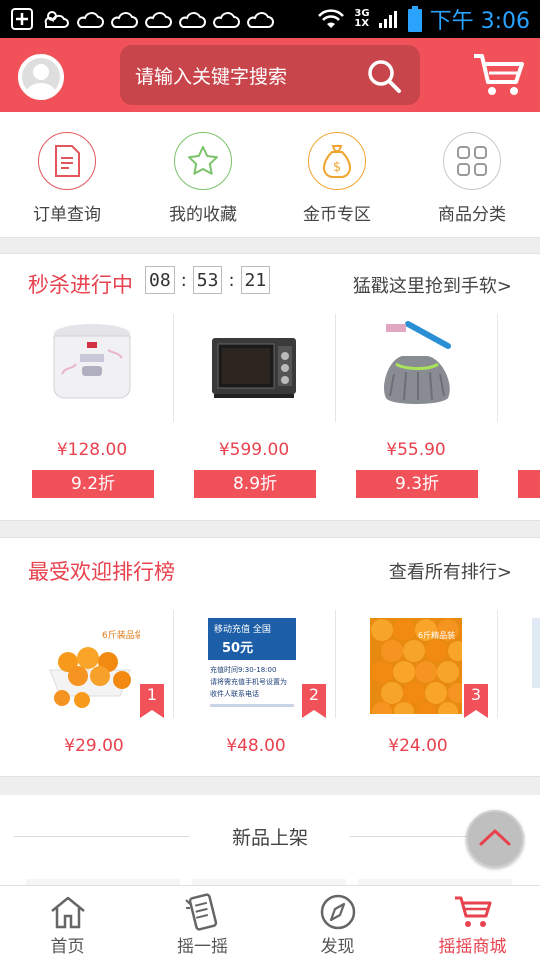 The image size is (540, 960). What do you see at coordinates (67, 215) in the screenshot?
I see `quick-entry-label: 订单查询` at bounding box center [67, 215].